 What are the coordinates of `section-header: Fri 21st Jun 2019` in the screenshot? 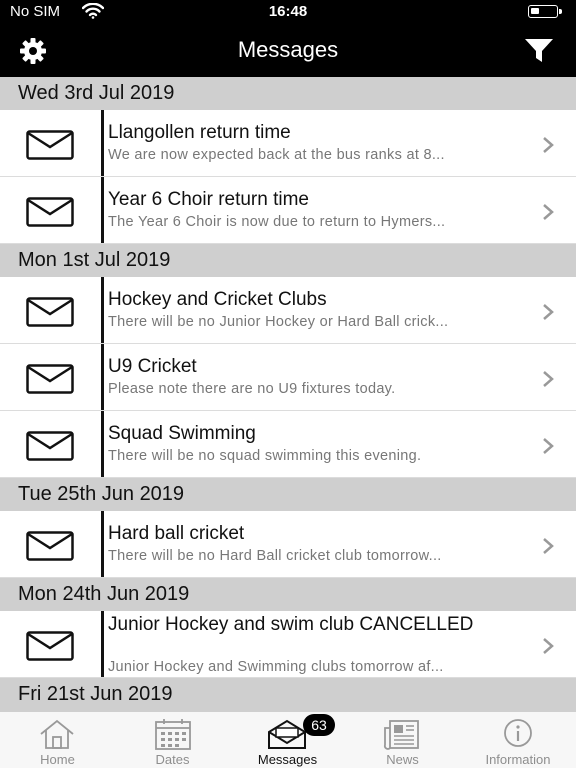 It's located at (288, 694).